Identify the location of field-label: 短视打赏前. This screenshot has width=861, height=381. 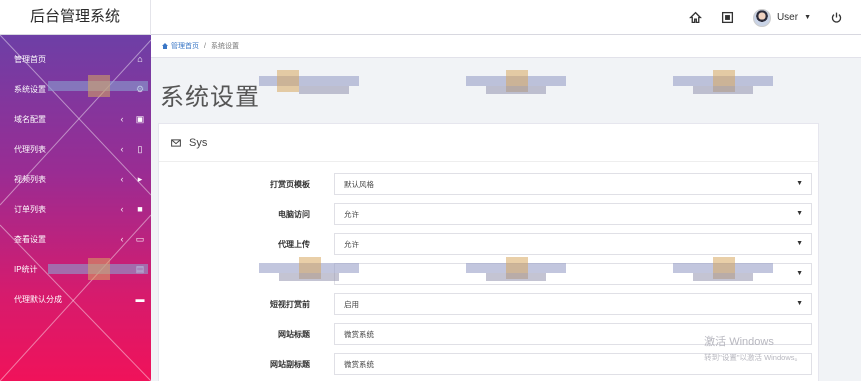
(290, 304).